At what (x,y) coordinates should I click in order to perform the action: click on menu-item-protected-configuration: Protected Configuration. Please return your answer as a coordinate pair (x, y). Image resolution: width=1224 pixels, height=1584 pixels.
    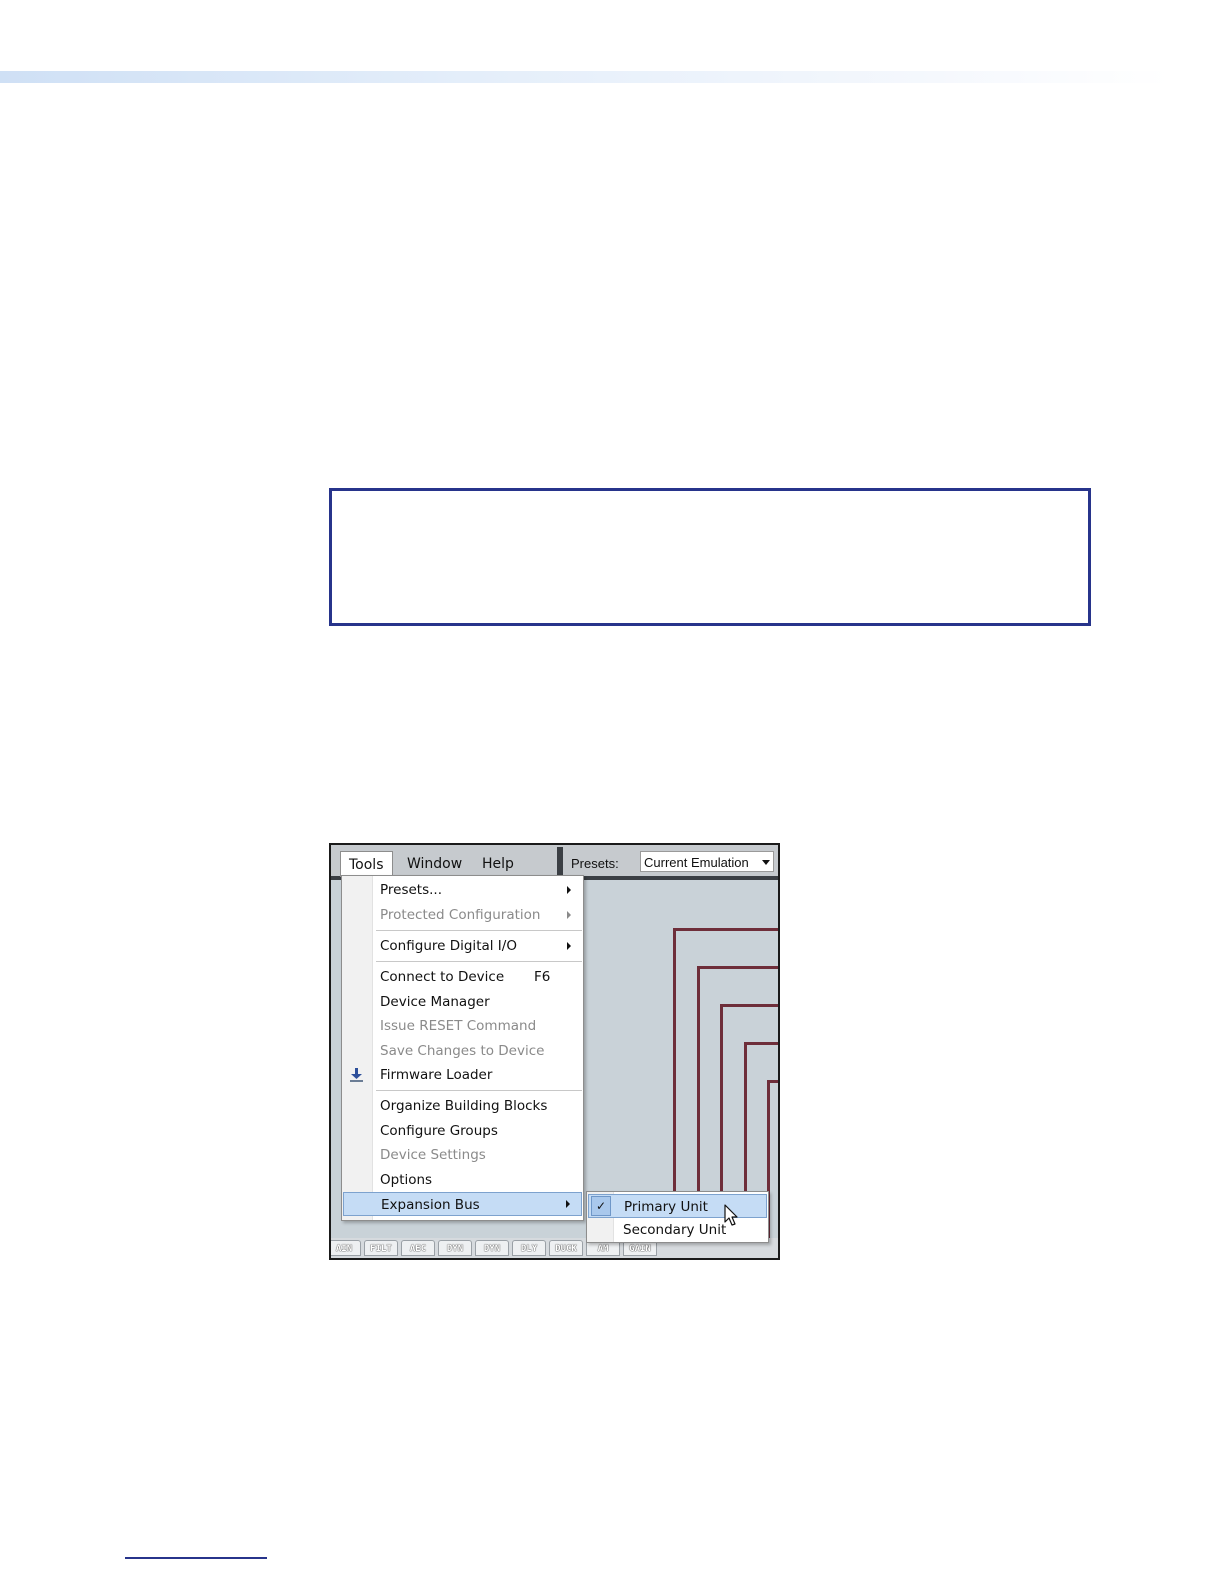
    Looking at the image, I should click on (462, 915).